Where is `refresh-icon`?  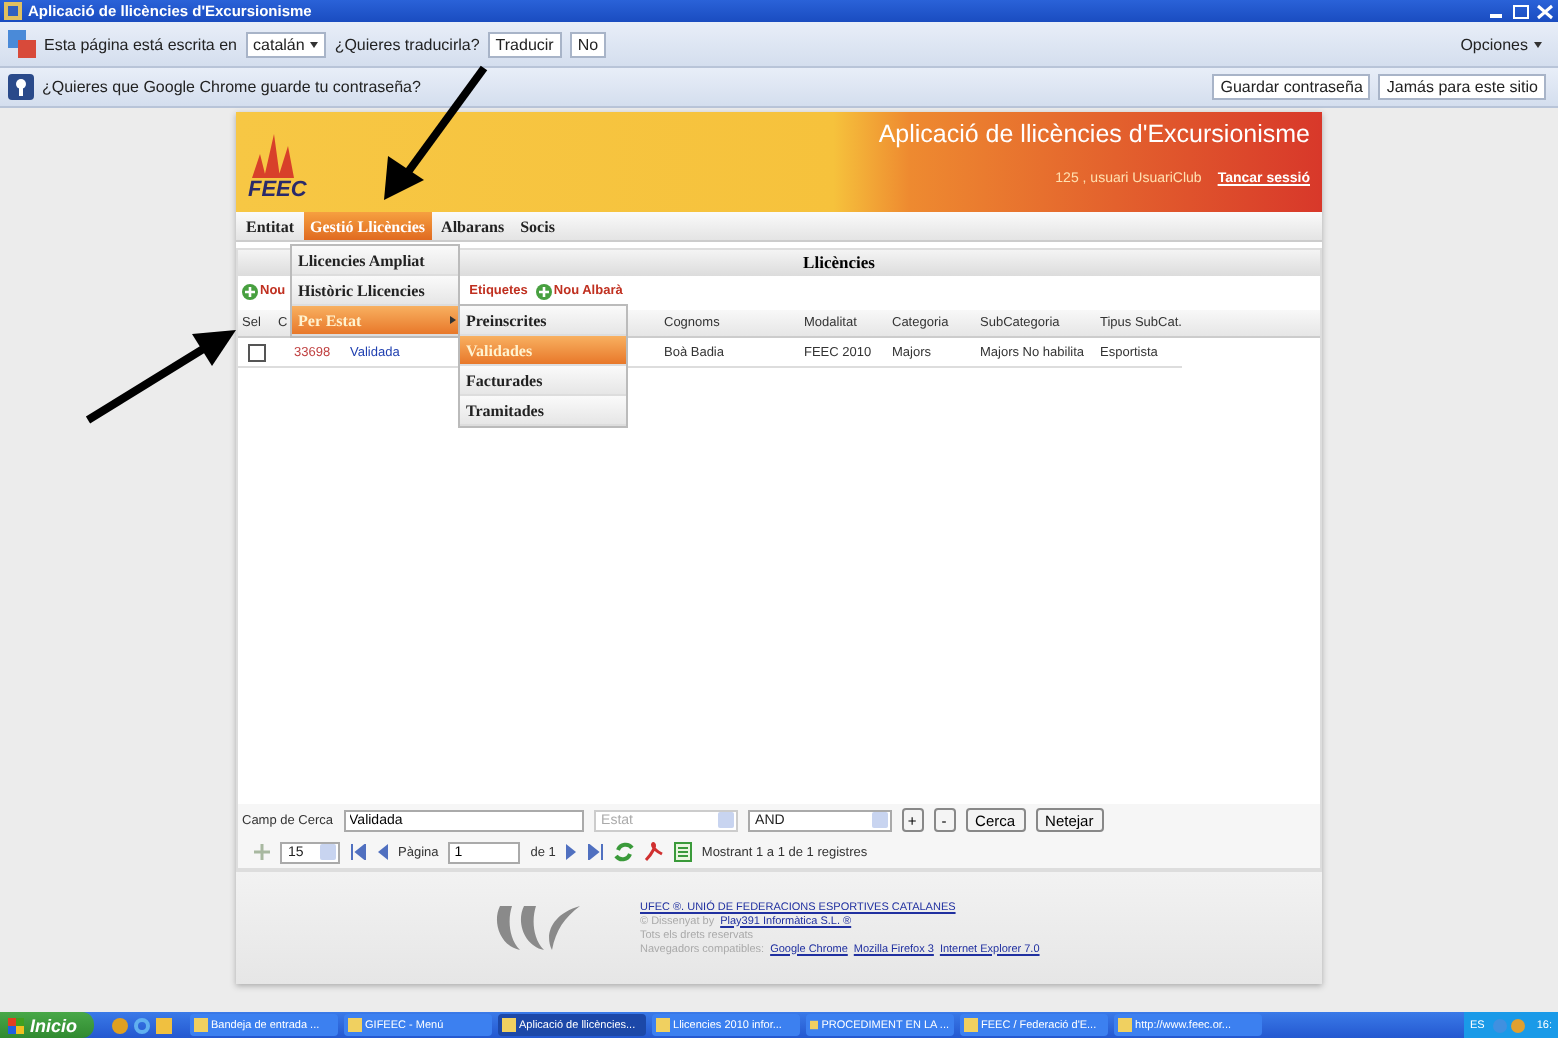 refresh-icon is located at coordinates (623, 852).